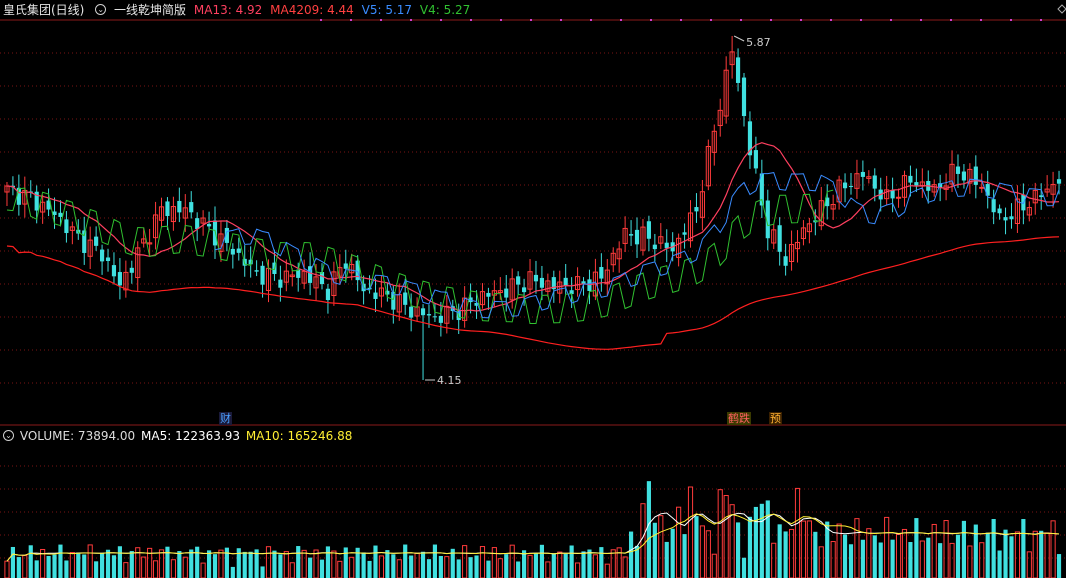 This screenshot has height=578, width=1066. Describe the element at coordinates (225, 418) in the screenshot. I see `finance-badge: 财` at that location.